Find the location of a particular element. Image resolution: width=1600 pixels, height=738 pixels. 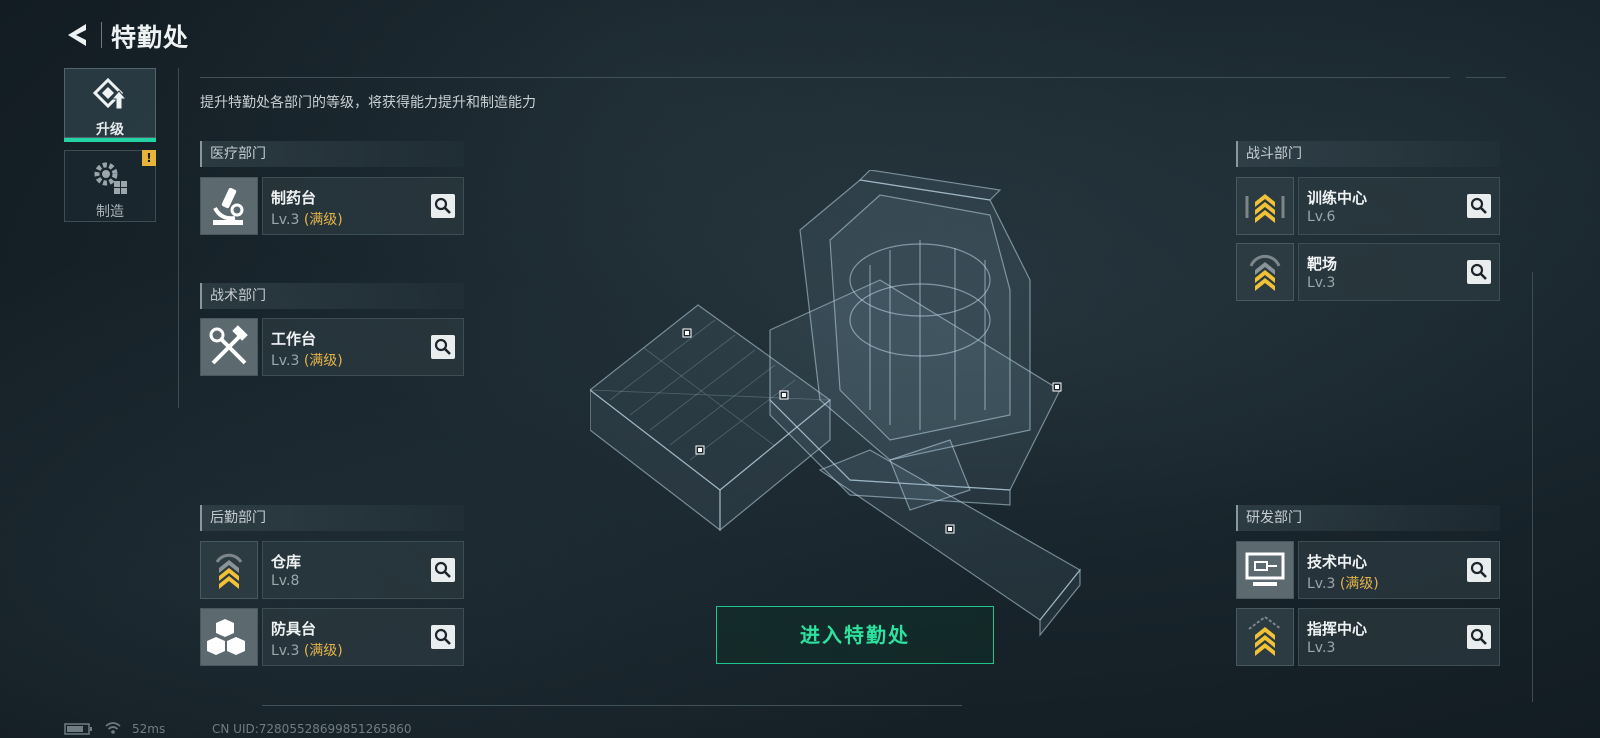

facility-name: 仓库 is located at coordinates (286, 562).